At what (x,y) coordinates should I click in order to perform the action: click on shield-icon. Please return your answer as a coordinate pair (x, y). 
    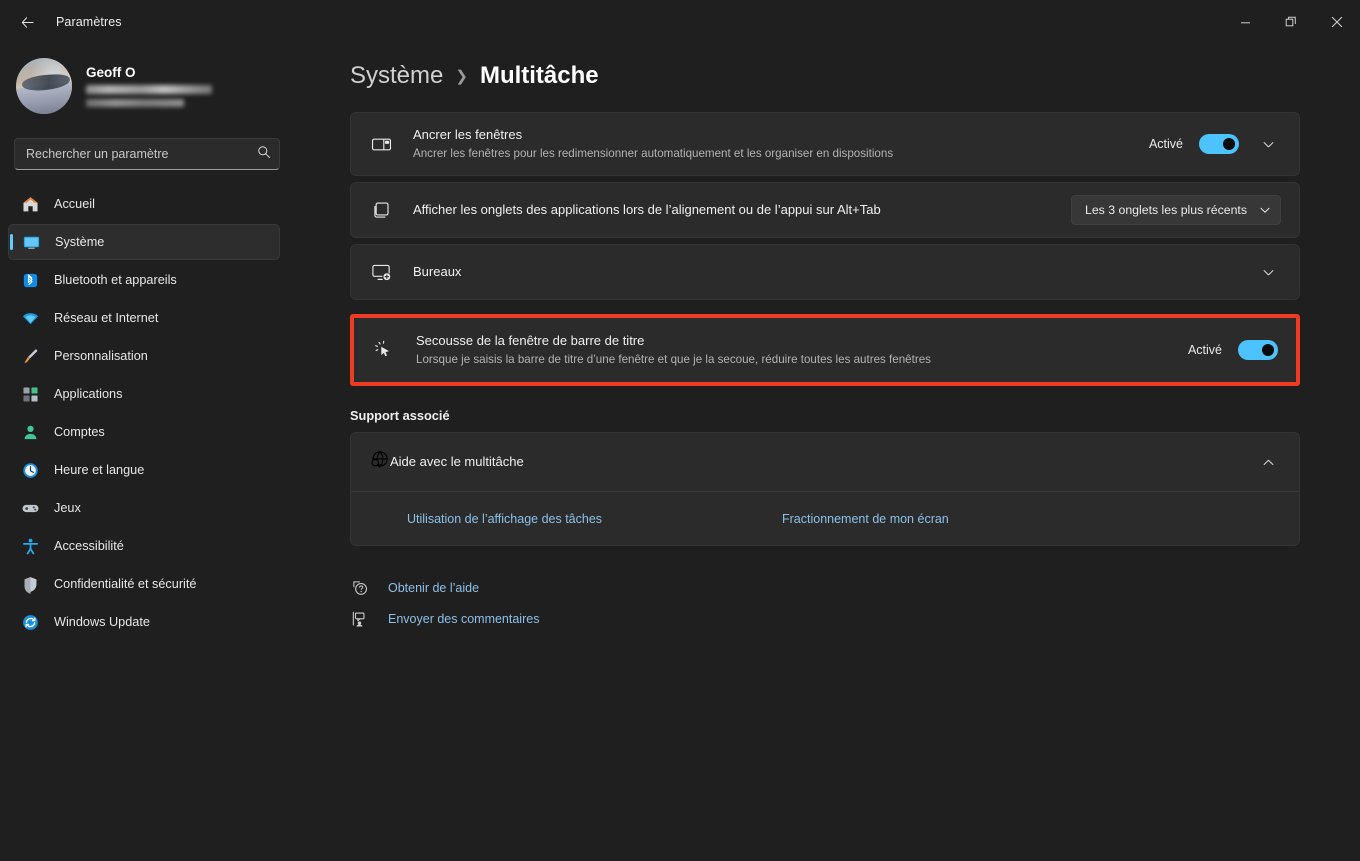
    Looking at the image, I should click on (30, 584).